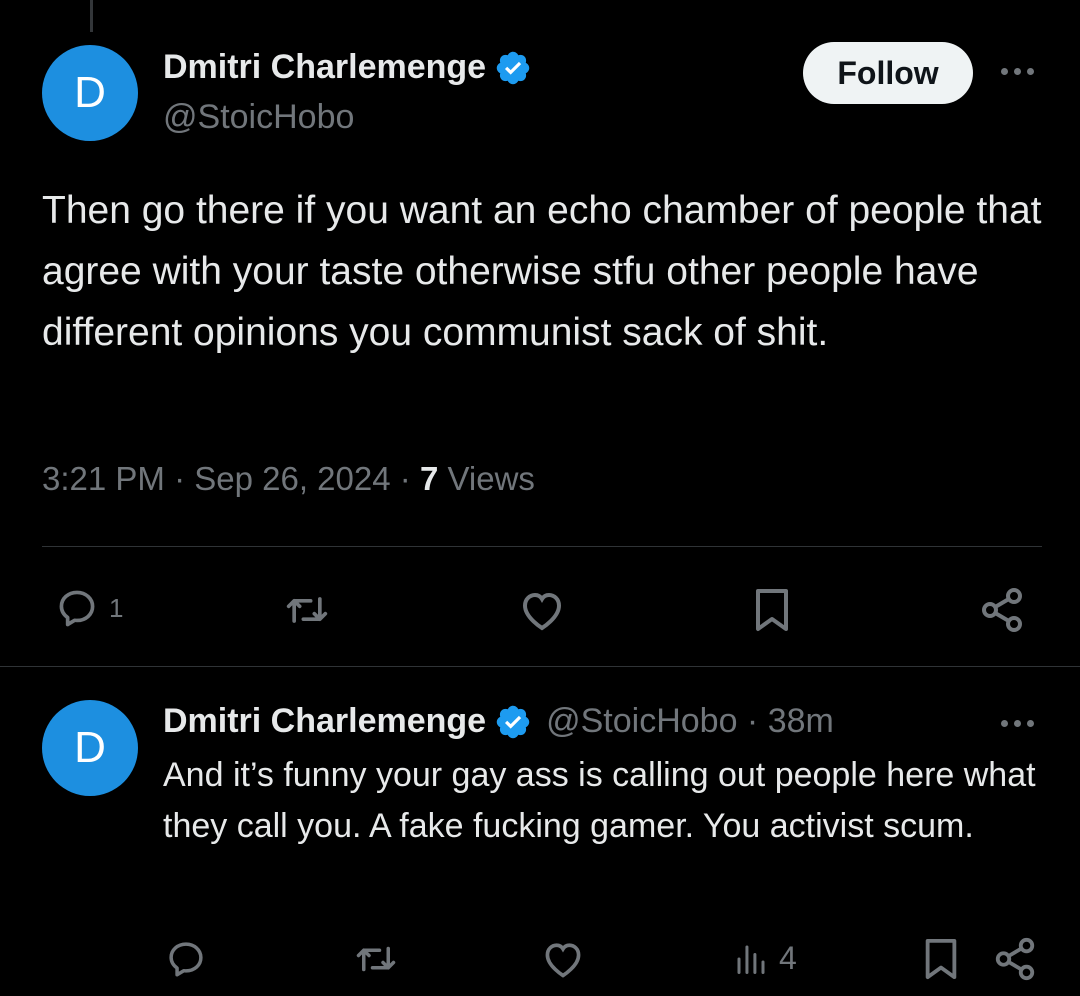 The height and width of the screenshot is (996, 1080). I want to click on views-count: 4, so click(788, 958).